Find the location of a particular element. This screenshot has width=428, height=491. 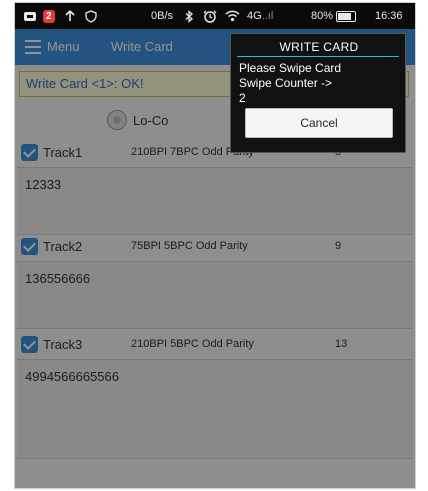

dialog-message: Please Swipe Card is located at coordinates (290, 68).